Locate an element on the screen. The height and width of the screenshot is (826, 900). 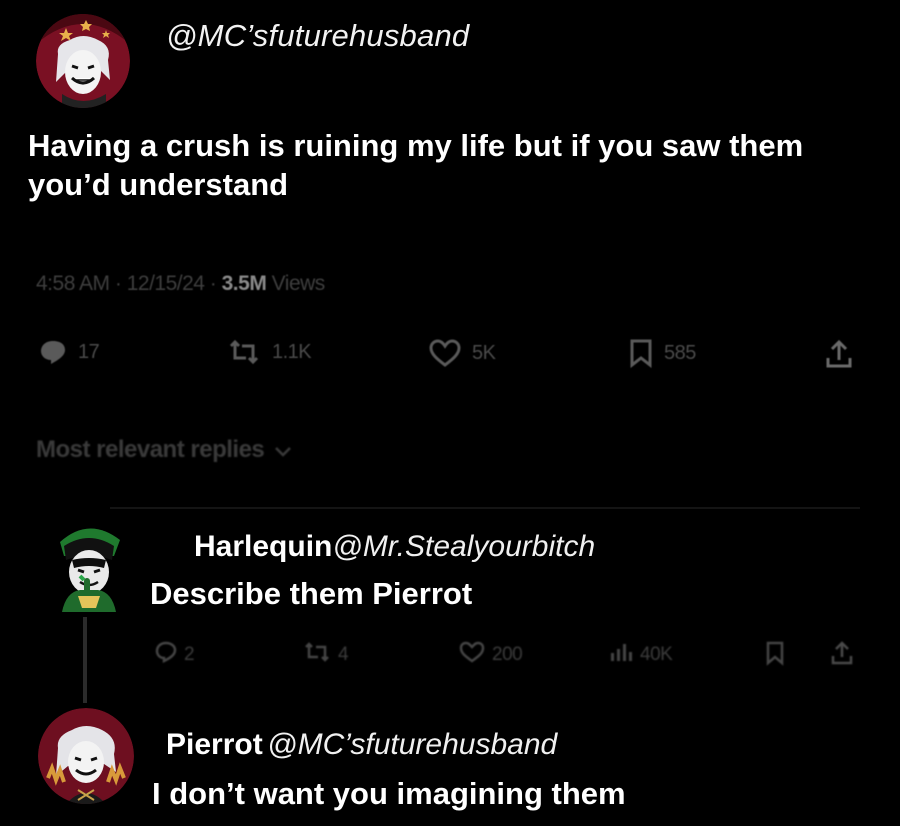
reply-share-button is located at coordinates (842, 656).